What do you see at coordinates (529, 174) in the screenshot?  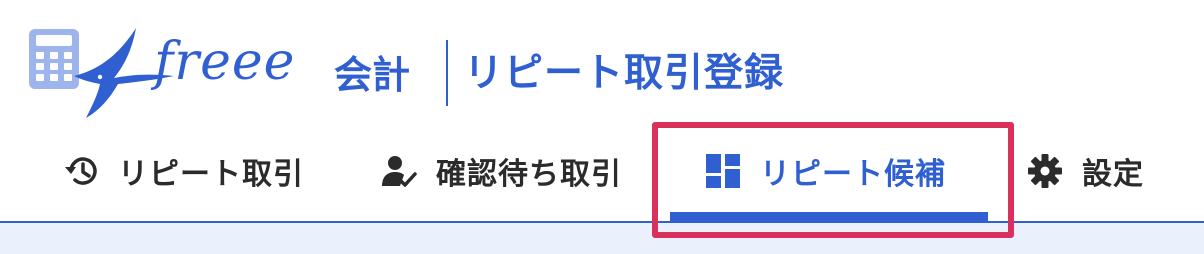 I see `tab-label: 確認待ち取引` at bounding box center [529, 174].